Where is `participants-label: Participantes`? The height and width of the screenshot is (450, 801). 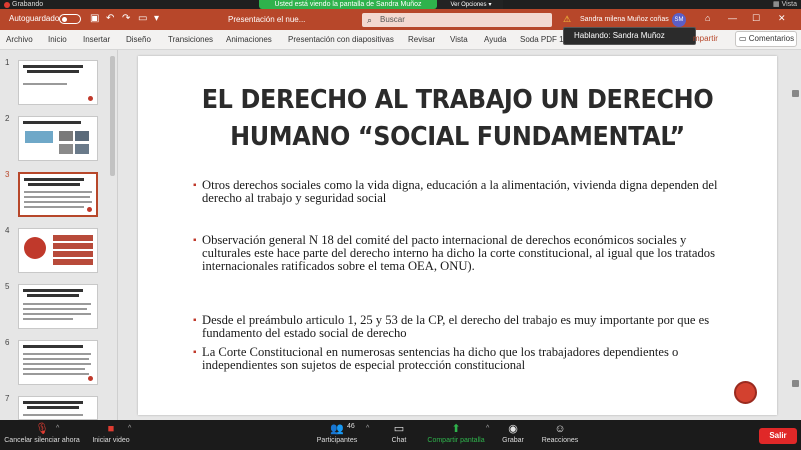 participants-label: Participantes is located at coordinates (337, 440).